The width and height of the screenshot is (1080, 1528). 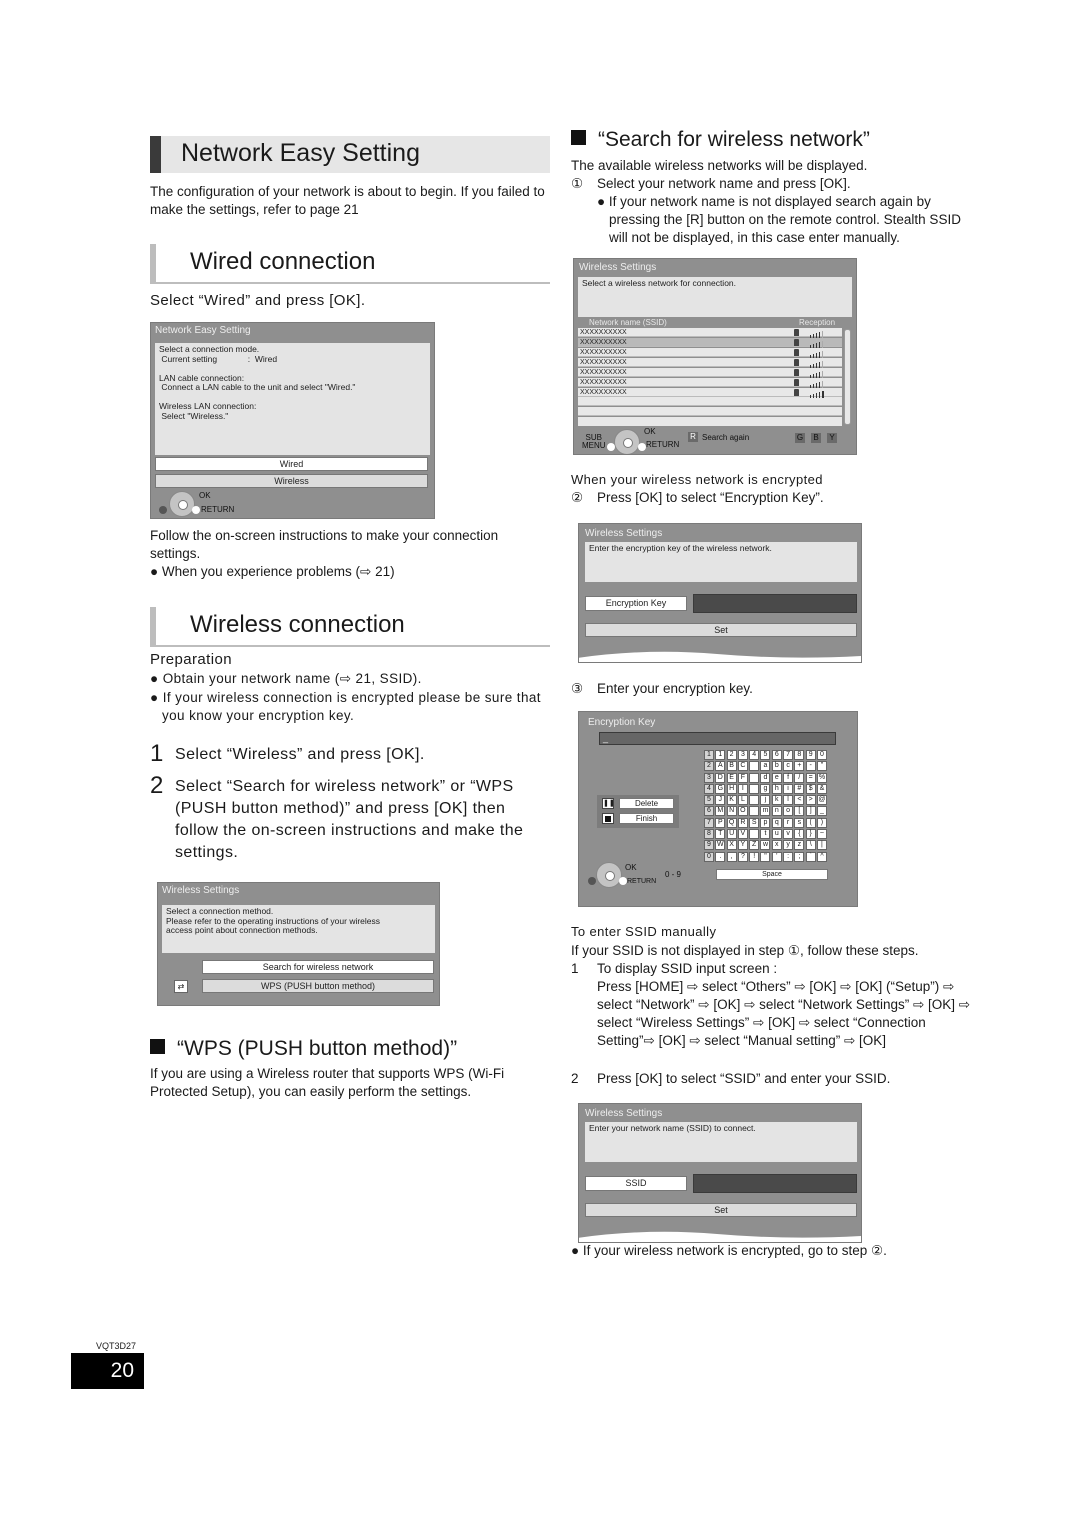 What do you see at coordinates (754, 755) in the screenshot?
I see `character-key: 4` at bounding box center [754, 755].